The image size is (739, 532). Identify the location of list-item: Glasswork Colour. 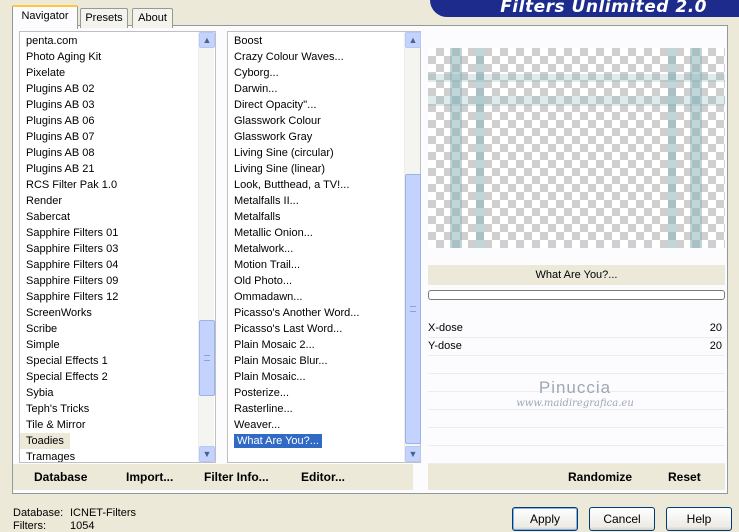
(324, 121).